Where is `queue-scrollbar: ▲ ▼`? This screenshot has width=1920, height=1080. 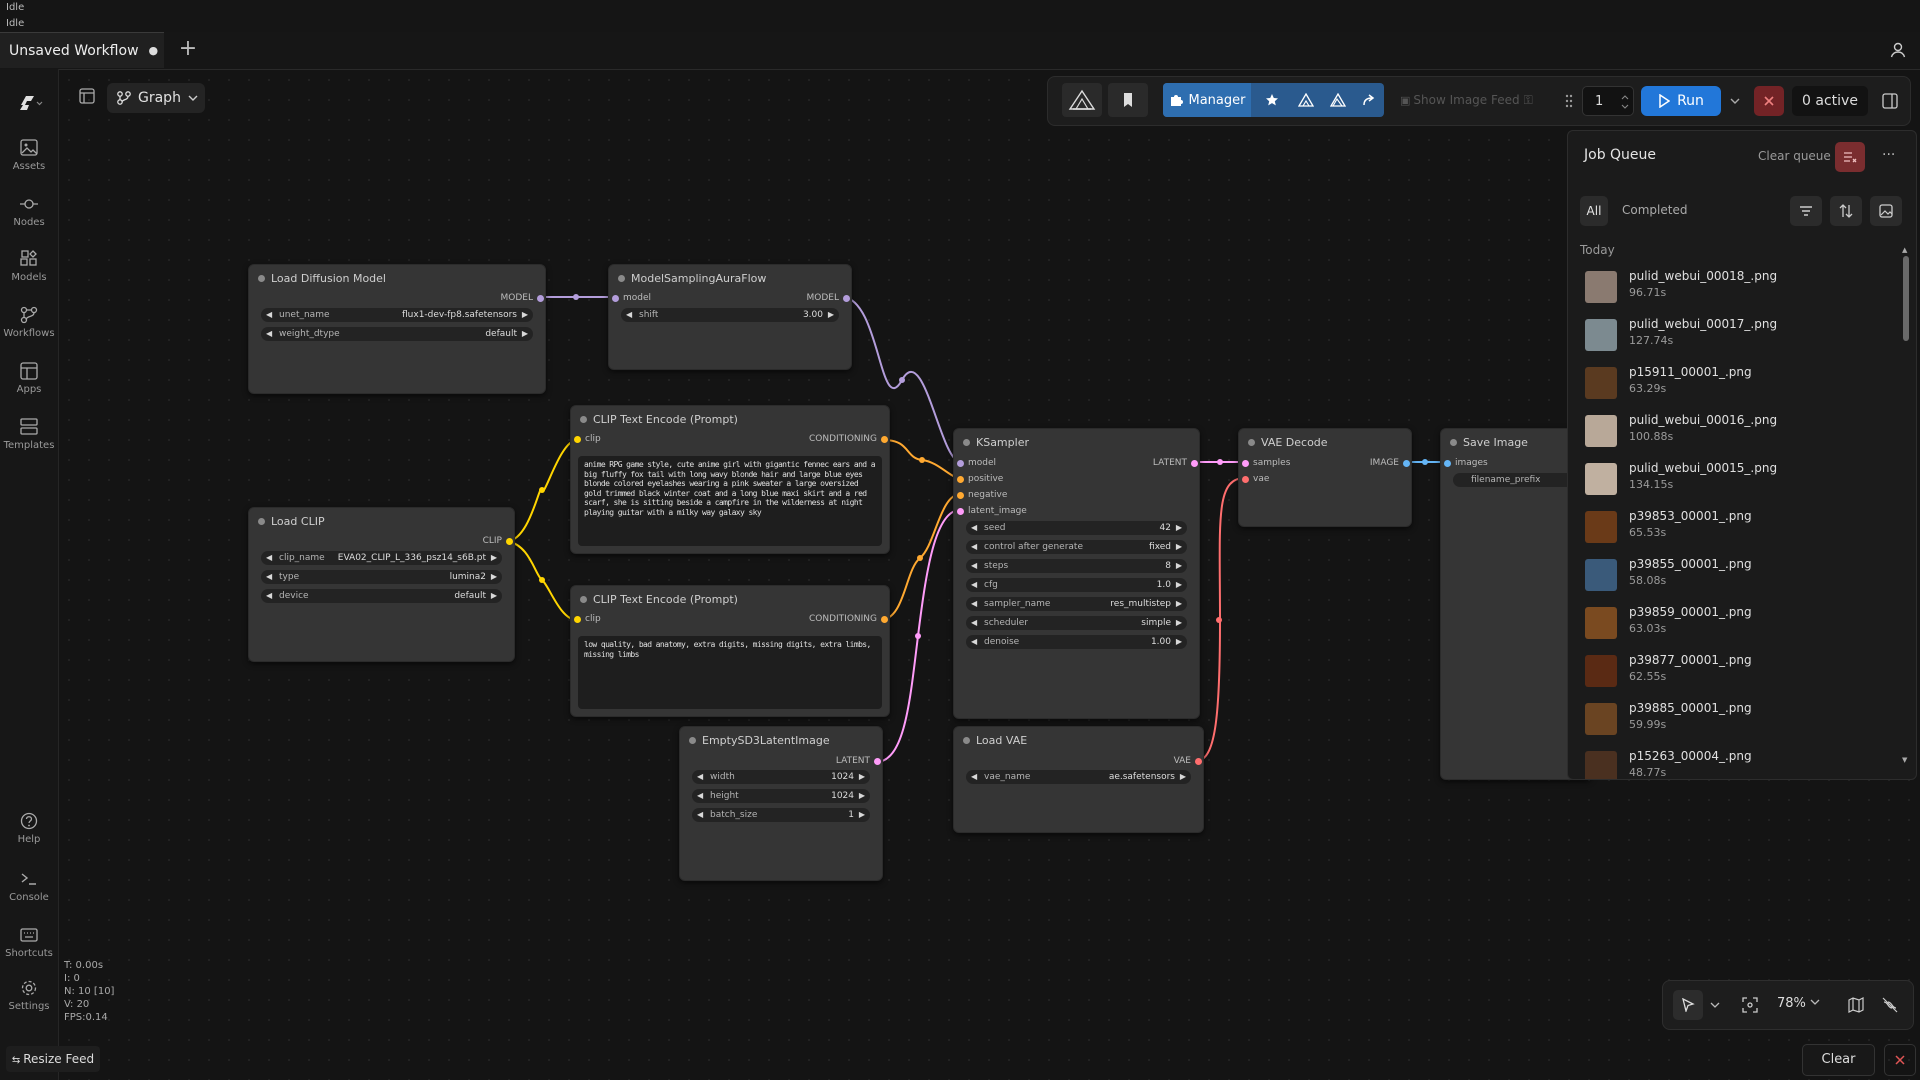 queue-scrollbar: ▲ ▼ is located at coordinates (1905, 506).